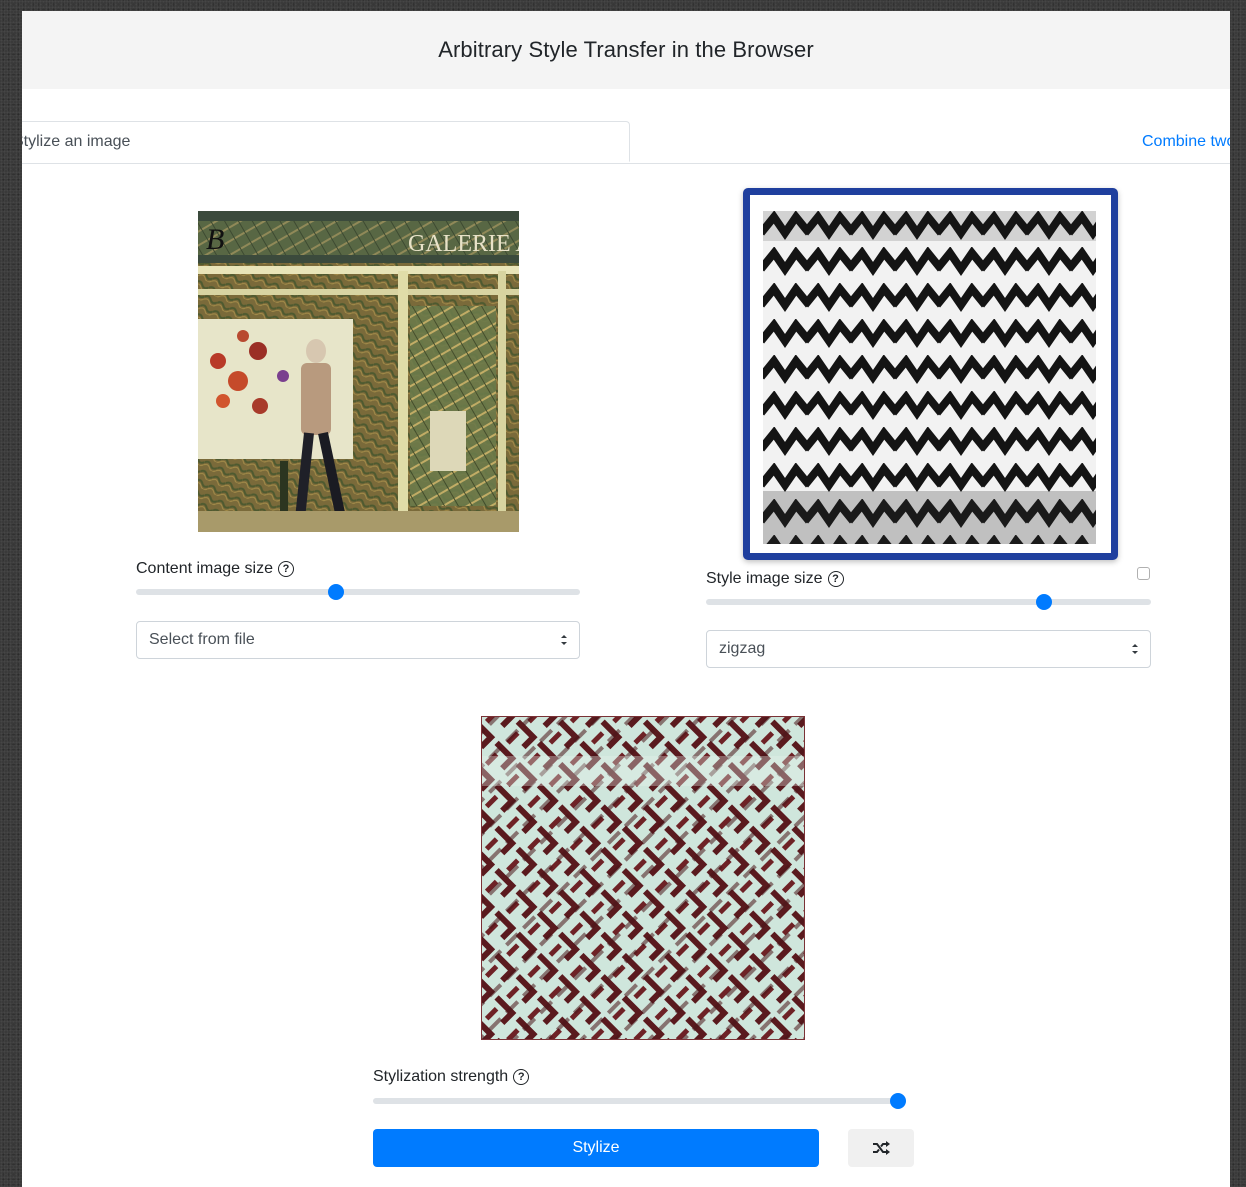  I want to click on content-photo-image: GALERIE AN B, so click(358, 371).